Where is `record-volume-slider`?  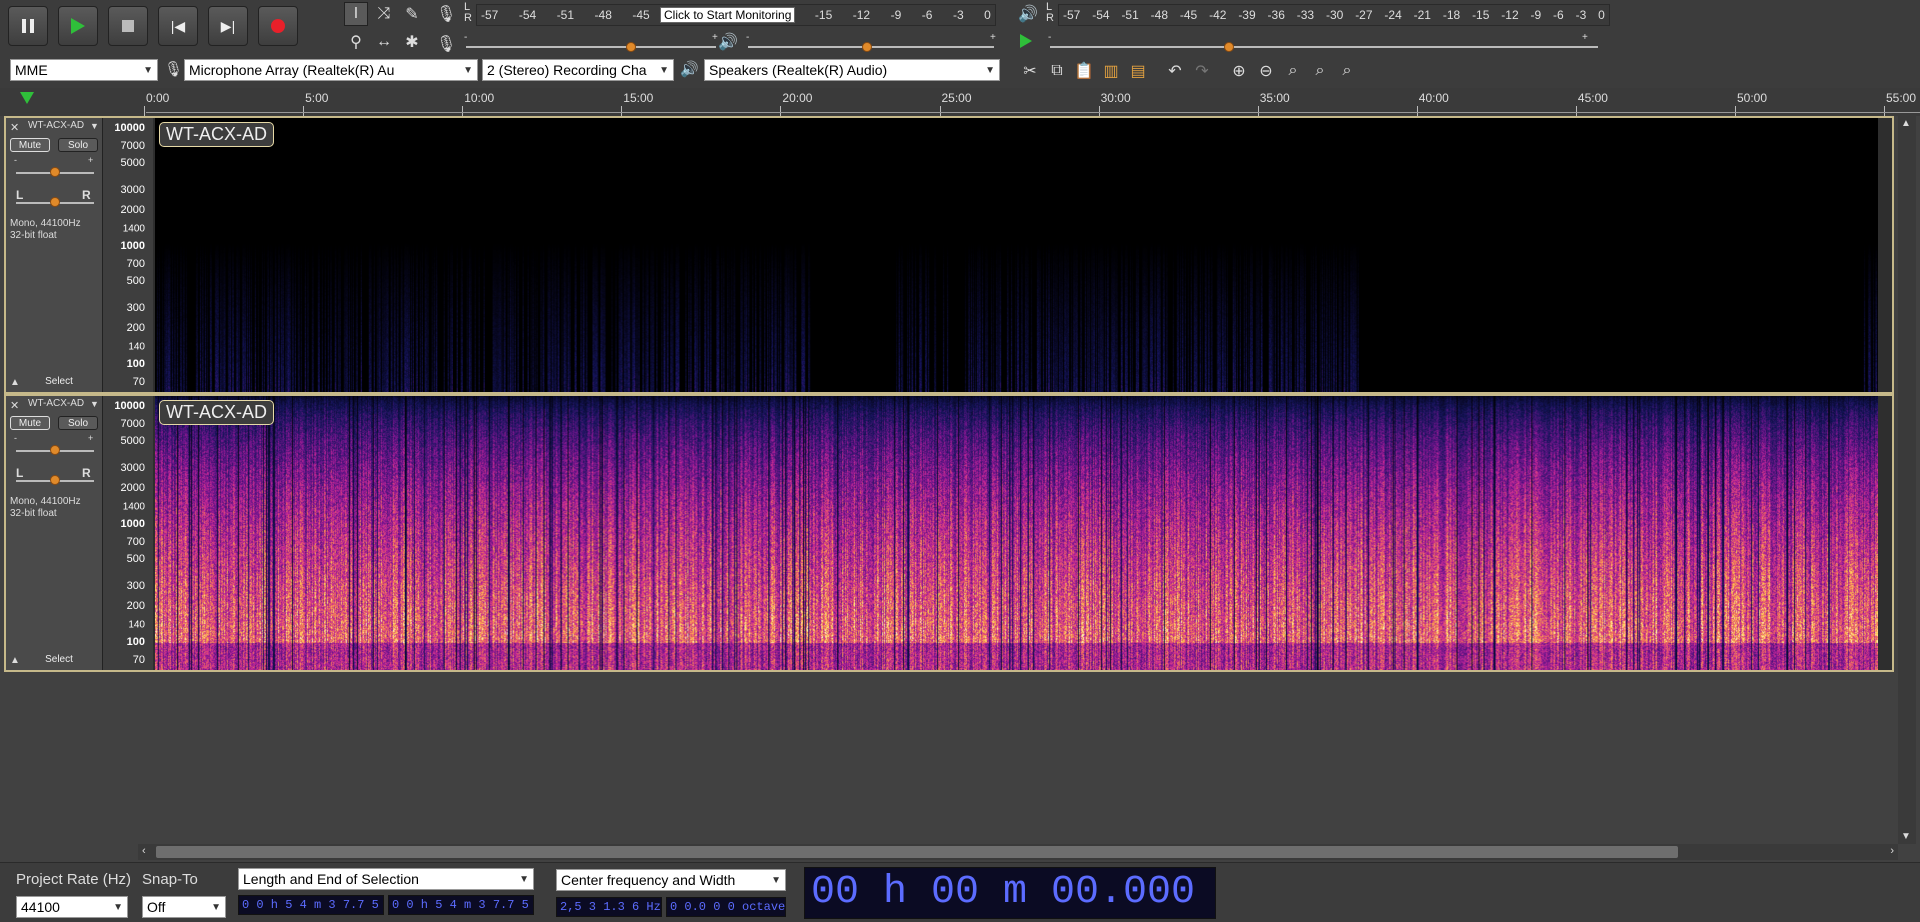
record-volume-slider is located at coordinates (591, 47).